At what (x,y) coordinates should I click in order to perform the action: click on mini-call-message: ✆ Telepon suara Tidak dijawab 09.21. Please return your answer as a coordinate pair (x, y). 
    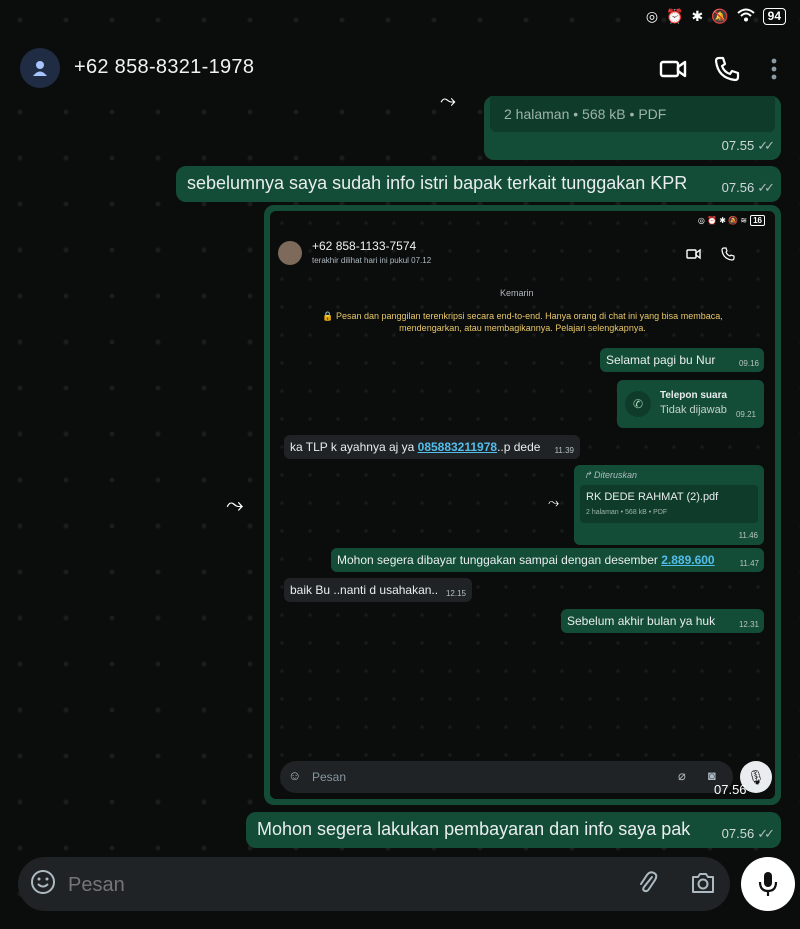
    Looking at the image, I should click on (690, 404).